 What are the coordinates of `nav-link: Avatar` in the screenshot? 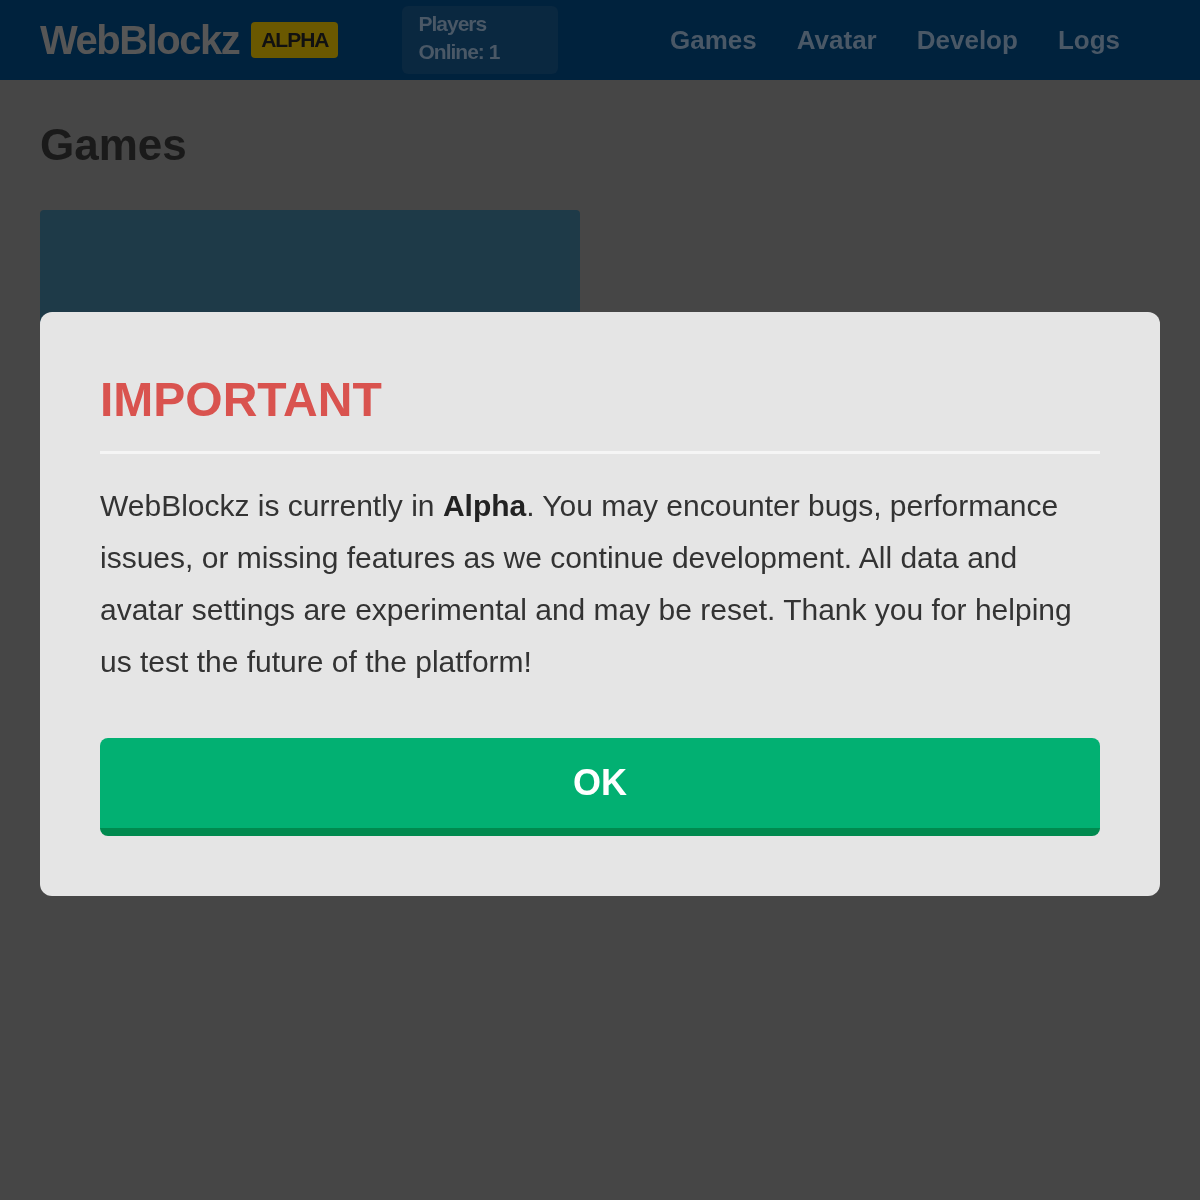 It's located at (836, 40).